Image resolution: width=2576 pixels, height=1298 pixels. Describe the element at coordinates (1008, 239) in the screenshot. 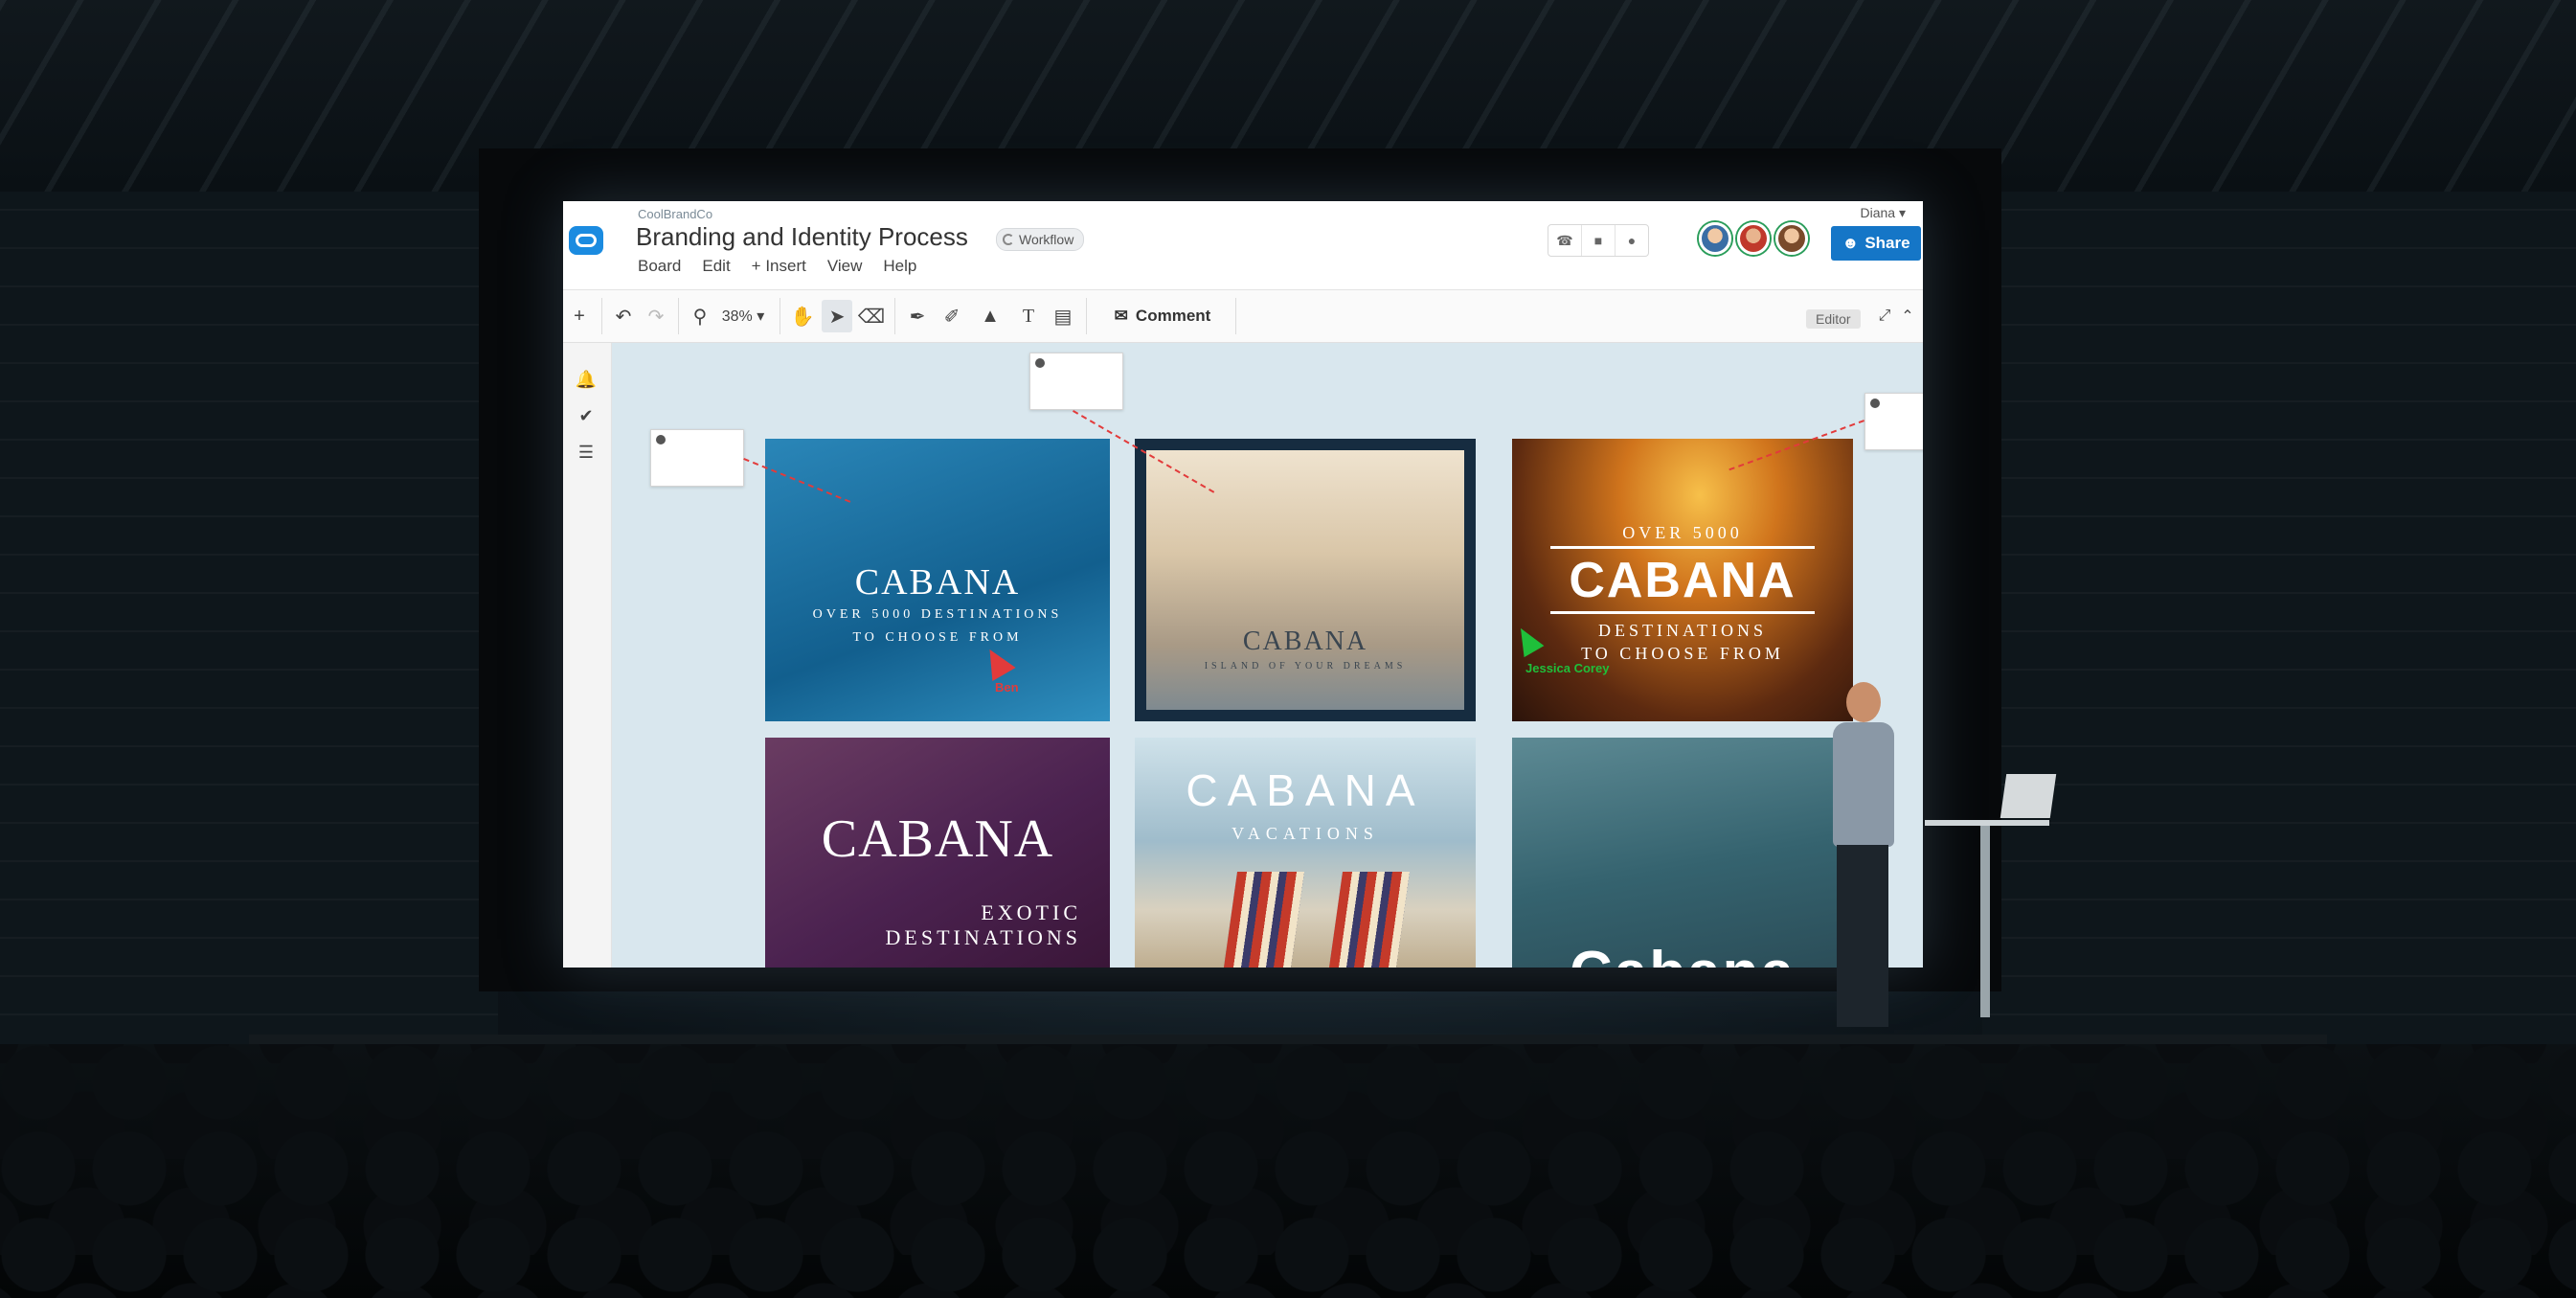

I see `workflow-icon` at that location.